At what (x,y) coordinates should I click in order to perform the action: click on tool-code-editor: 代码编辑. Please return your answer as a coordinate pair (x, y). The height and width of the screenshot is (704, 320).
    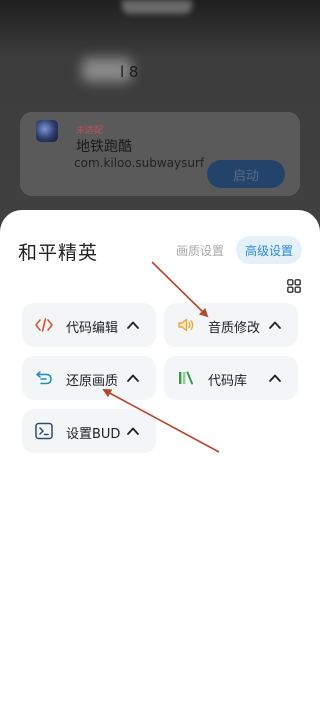
    Looking at the image, I should click on (89, 325).